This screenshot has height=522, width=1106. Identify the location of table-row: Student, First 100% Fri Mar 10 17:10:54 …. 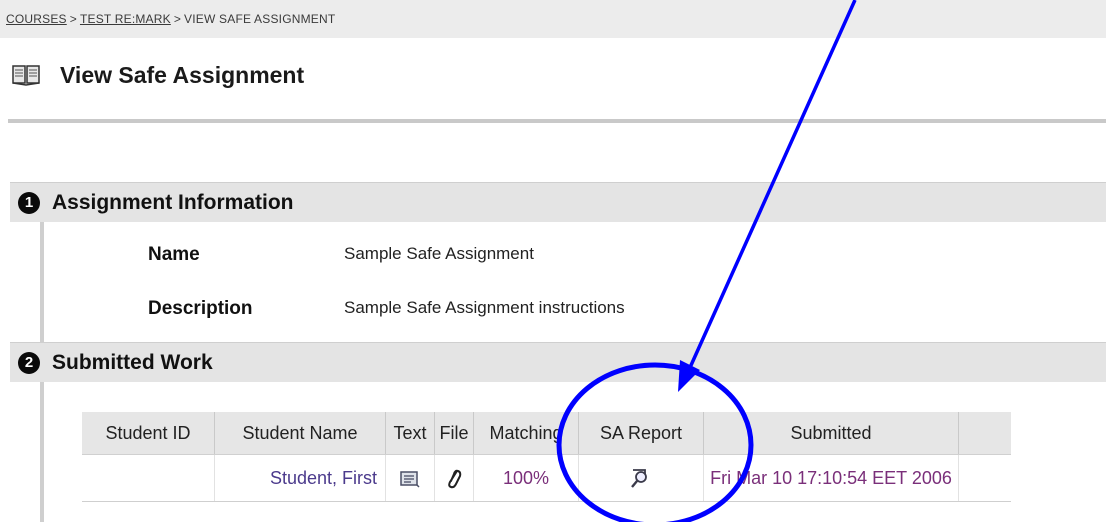
(546, 478).